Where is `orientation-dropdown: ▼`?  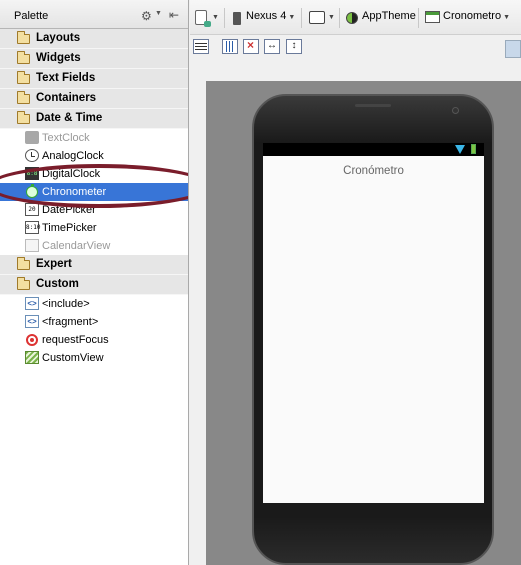 orientation-dropdown: ▼ is located at coordinates (330, 16).